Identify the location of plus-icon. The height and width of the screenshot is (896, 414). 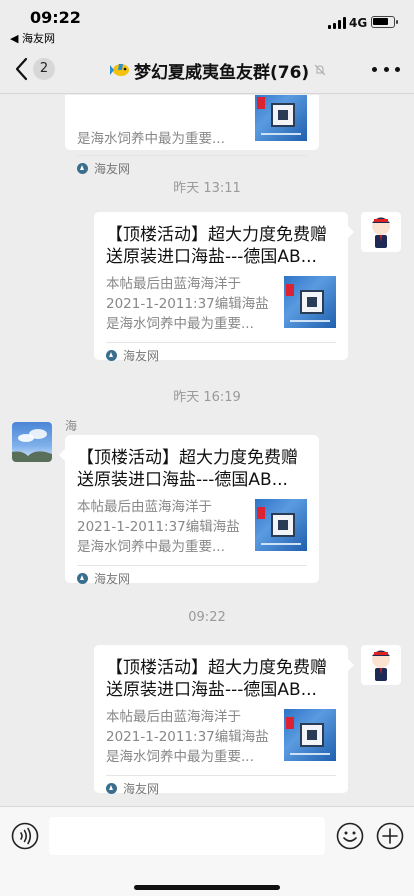
(390, 836).